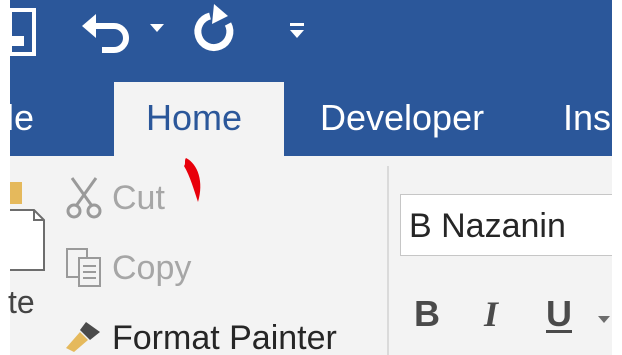 Image resolution: width=622 pixels, height=355 pixels. Describe the element at coordinates (84, 268) in the screenshot. I see `copy-icon` at that location.